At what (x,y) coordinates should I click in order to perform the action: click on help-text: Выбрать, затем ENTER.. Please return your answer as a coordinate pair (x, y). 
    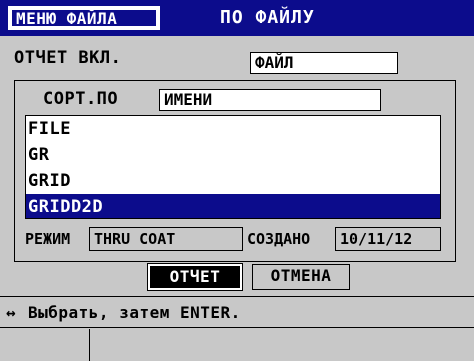
    Looking at the image, I should click on (134, 312).